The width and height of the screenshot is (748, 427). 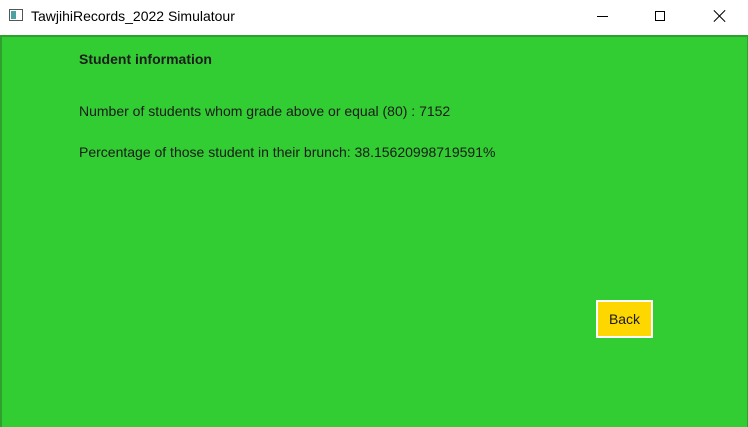 I want to click on close-button, so click(x=720, y=16).